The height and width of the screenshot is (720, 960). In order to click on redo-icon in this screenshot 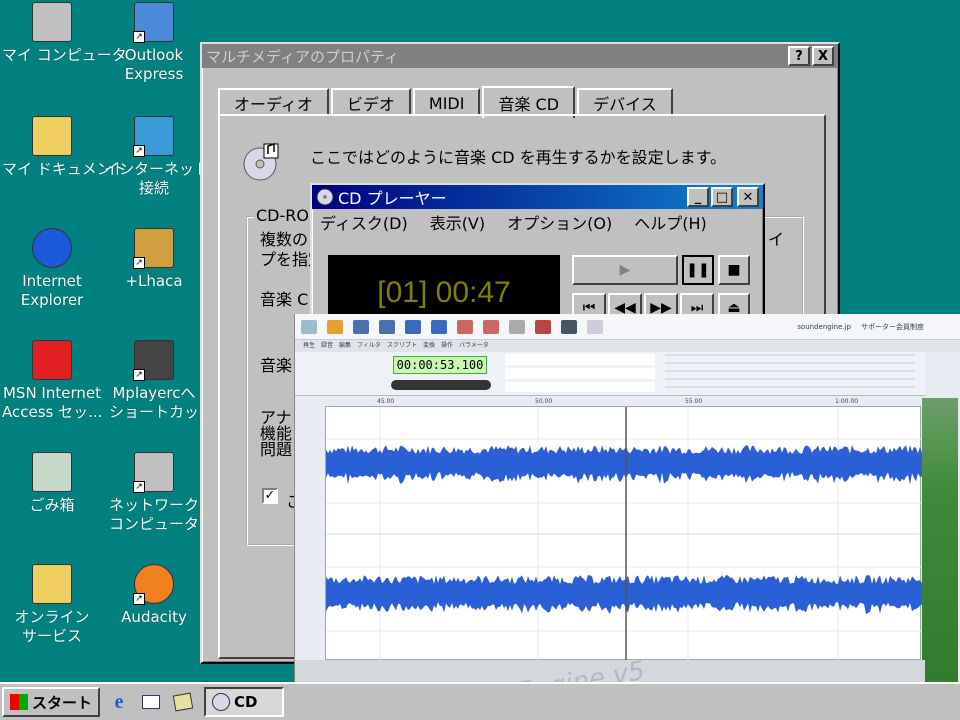, I will do `click(439, 326)`.